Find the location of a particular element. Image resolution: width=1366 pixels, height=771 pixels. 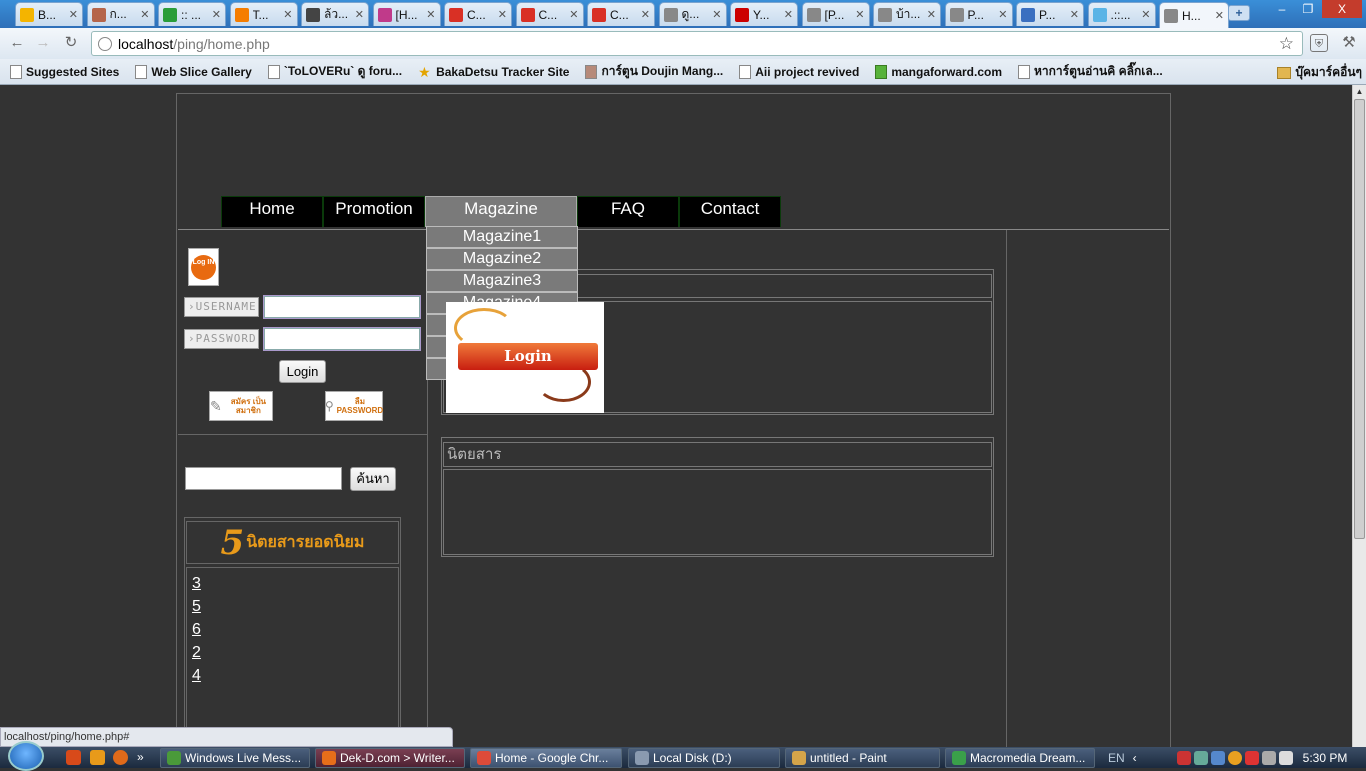

clock: 5:30 PM is located at coordinates (1325, 758).